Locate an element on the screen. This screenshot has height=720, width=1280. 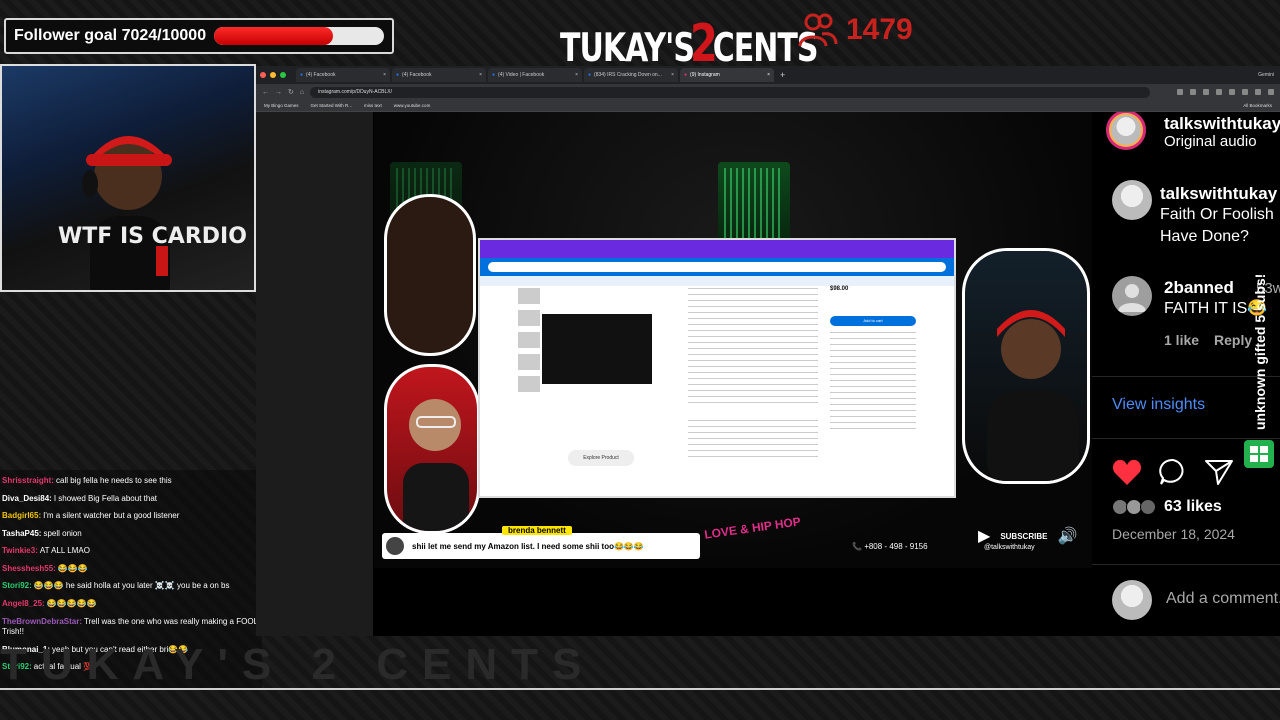
chat-message: Angel8_25: 😂😂😂😂😂 is located at coordinates (131, 604).